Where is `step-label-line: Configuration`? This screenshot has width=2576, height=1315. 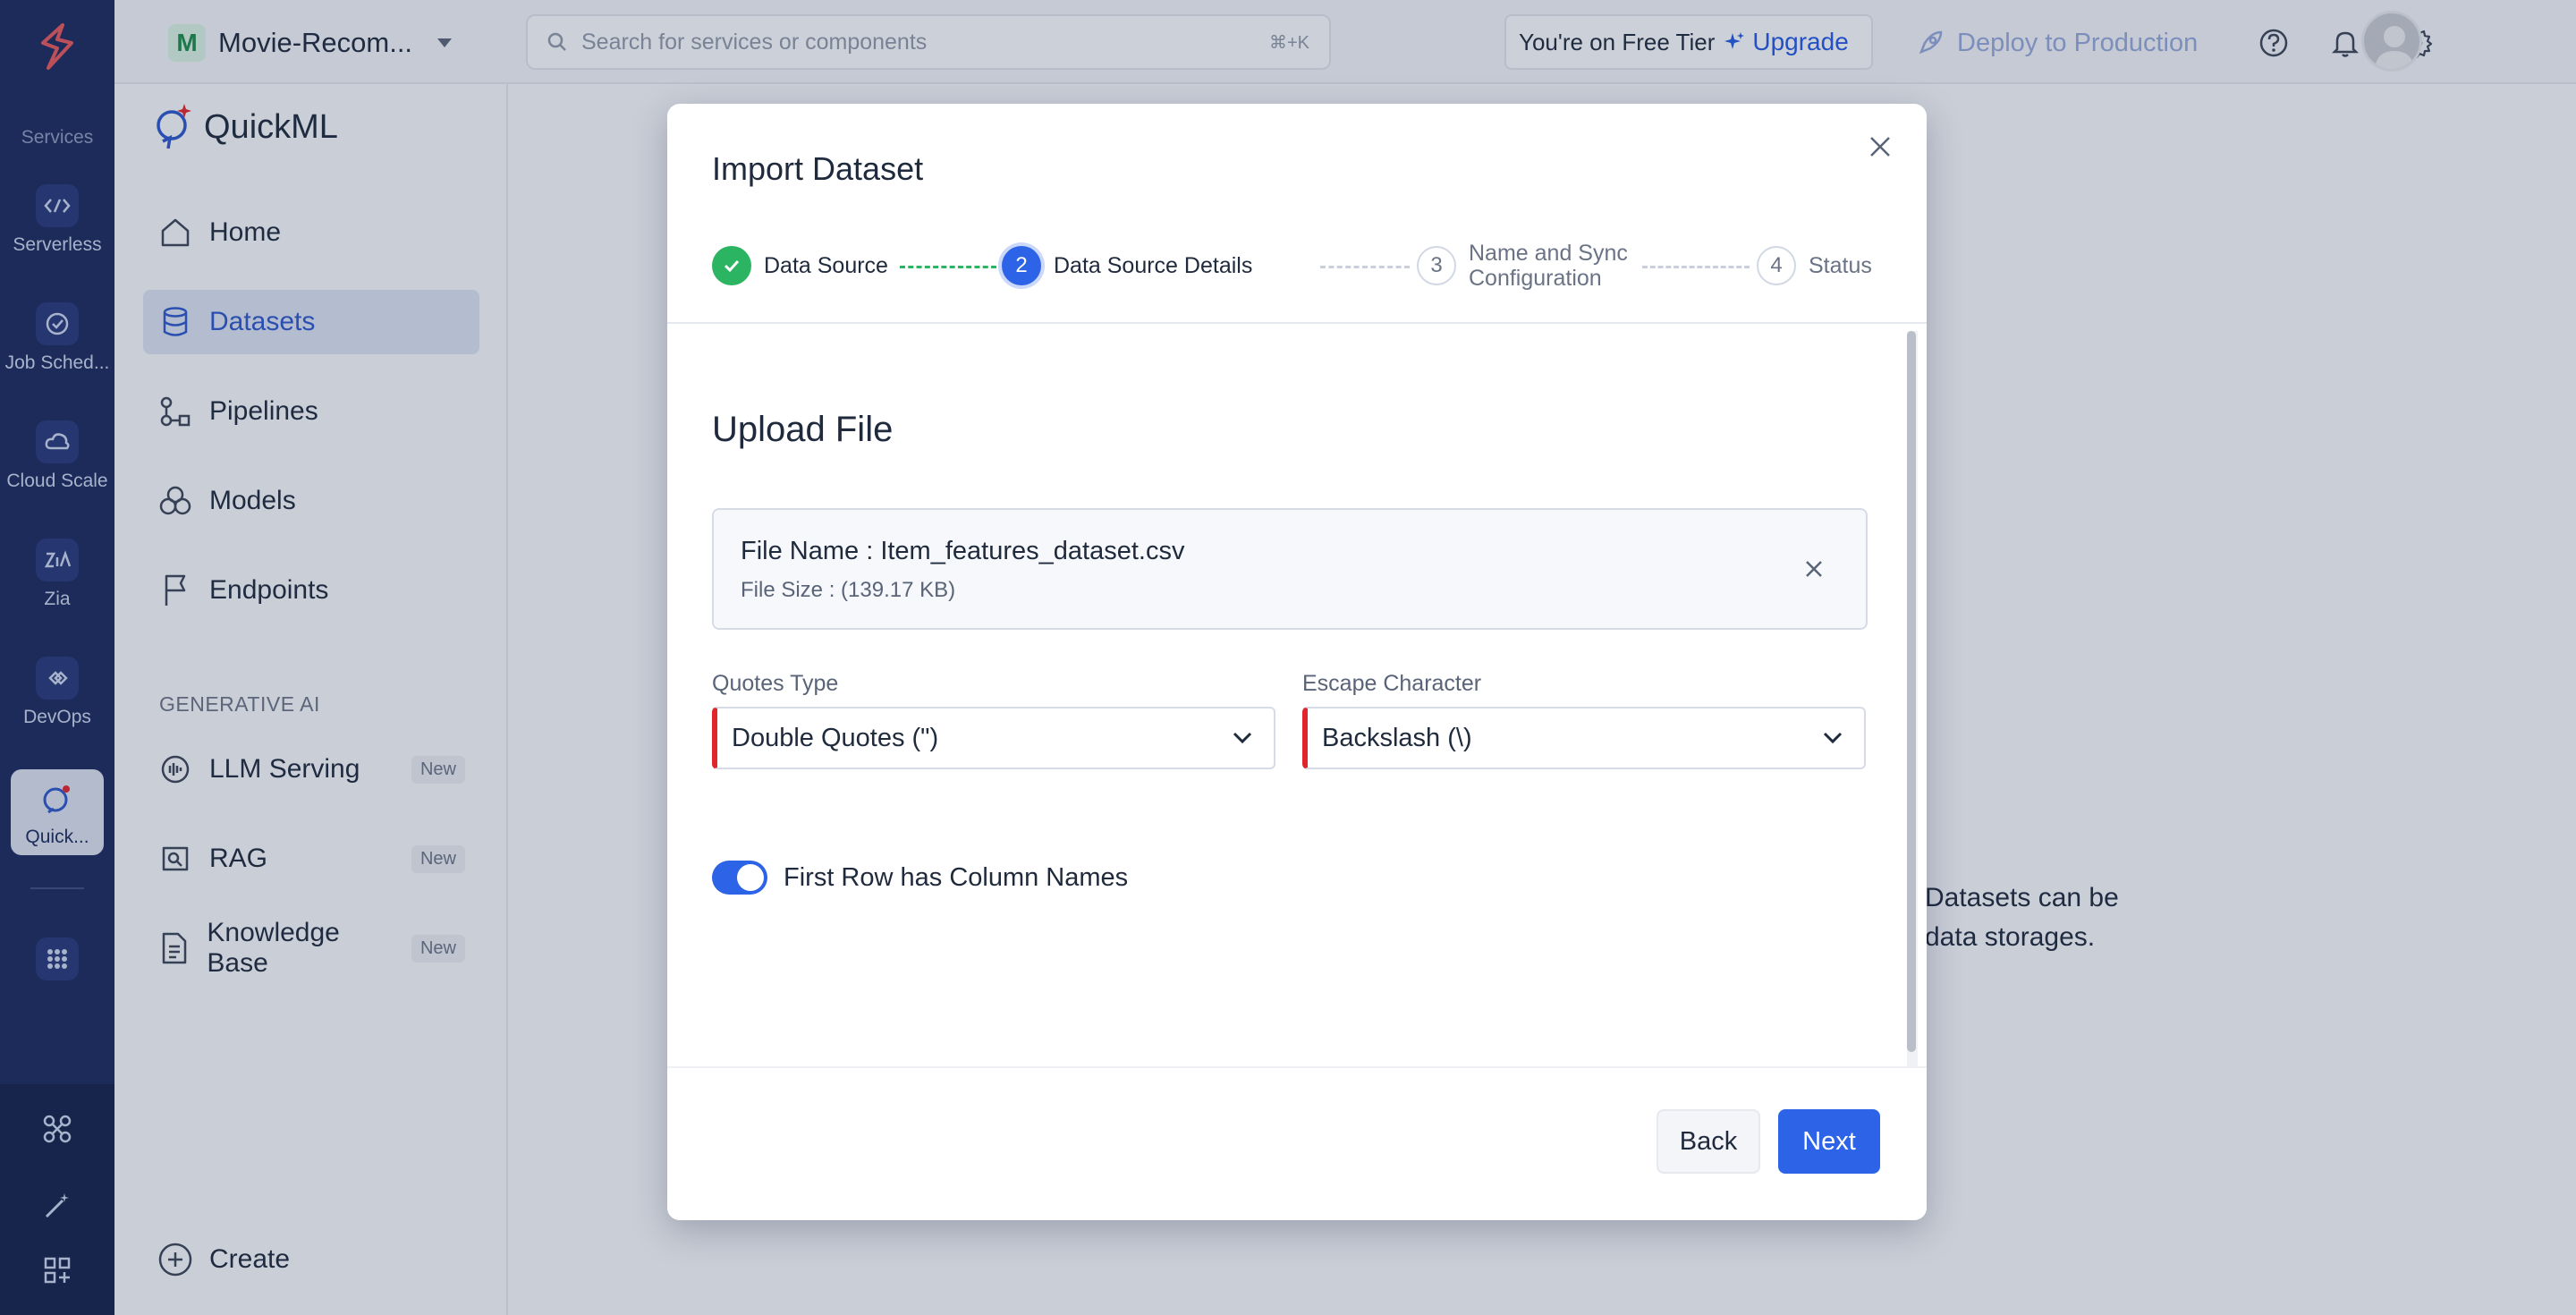 step-label-line: Configuration is located at coordinates (1535, 278).